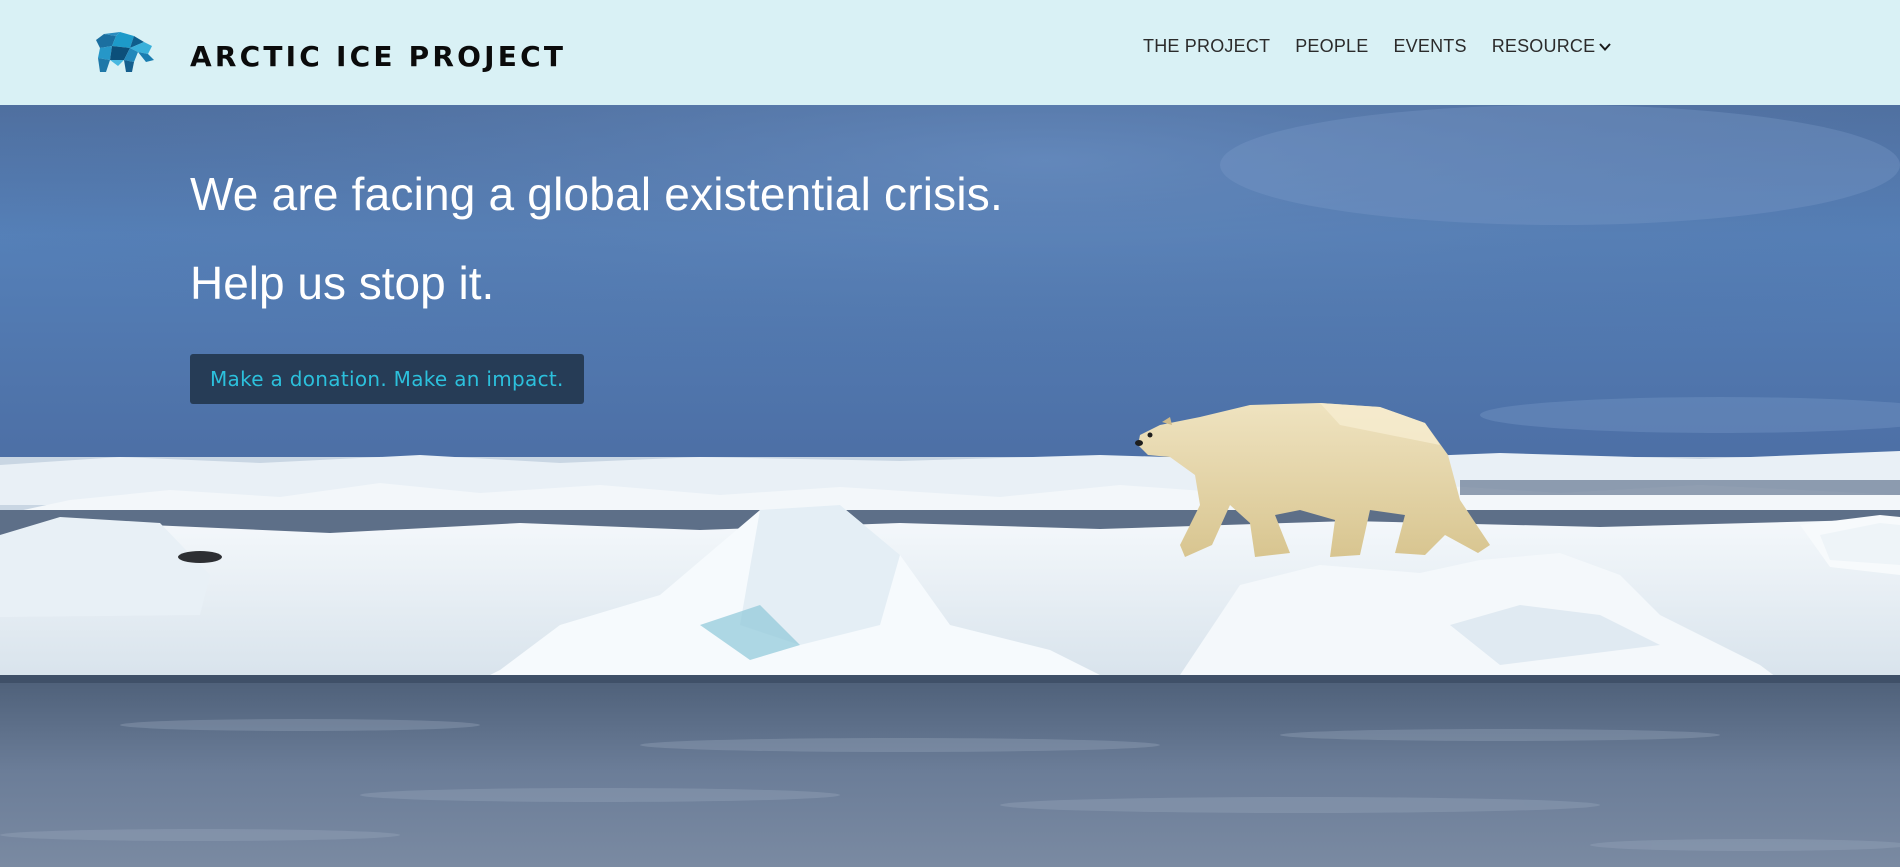  What do you see at coordinates (1206, 46) in the screenshot?
I see `nav-item-the-project: THE PROJECT` at bounding box center [1206, 46].